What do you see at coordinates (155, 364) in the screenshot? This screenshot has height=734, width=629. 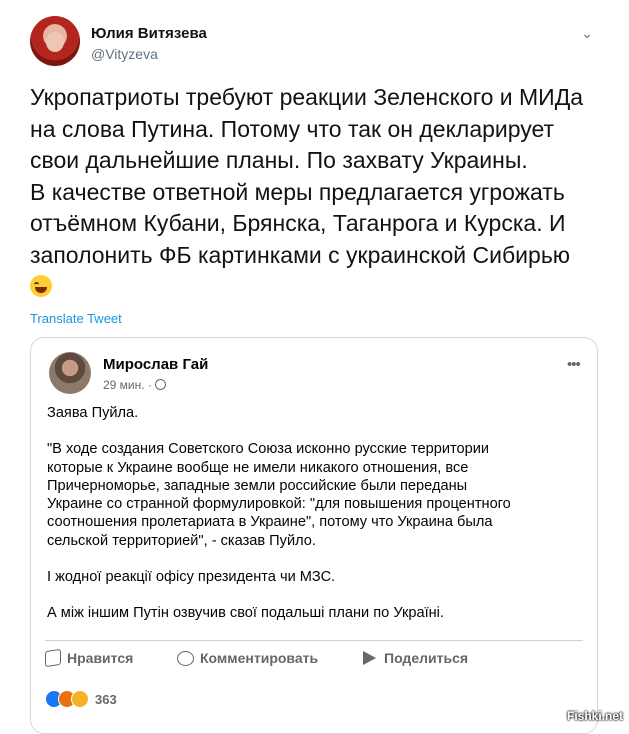 I see `quoted-author-name: Мирослав Гай` at bounding box center [155, 364].